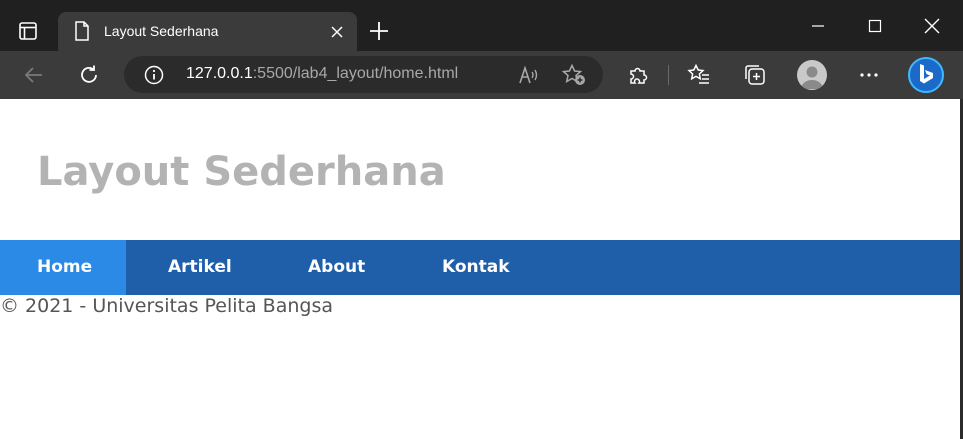 This screenshot has width=963, height=439. I want to click on favorites-icon, so click(699, 75).